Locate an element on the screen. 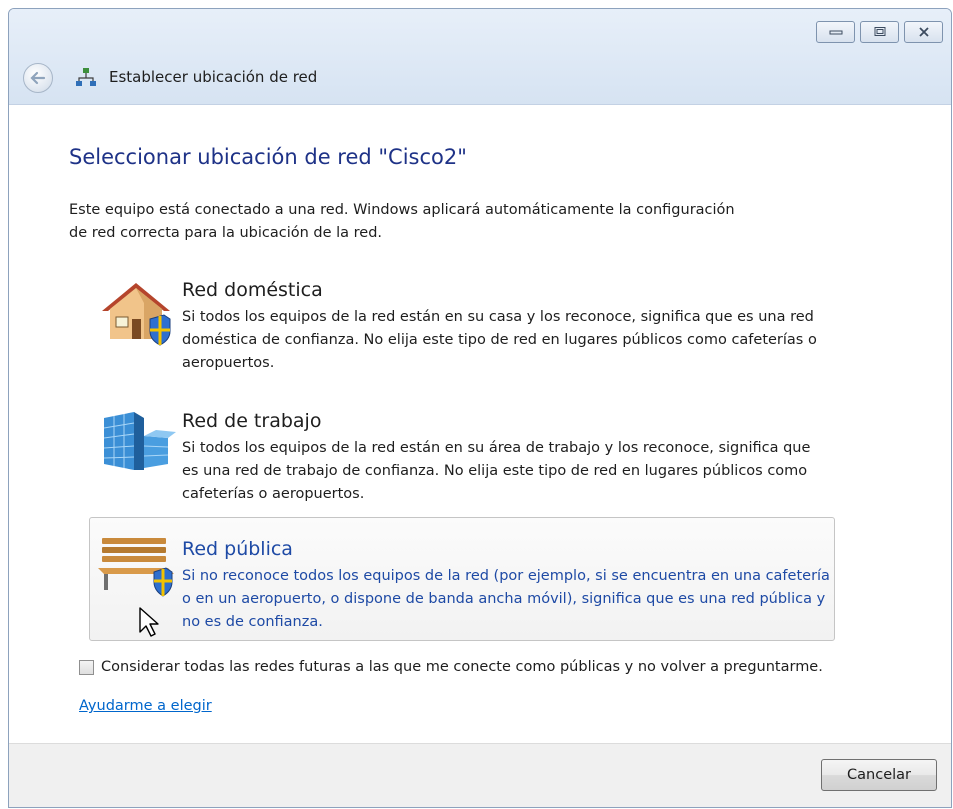 This screenshot has width=953, height=809. window-title: Establecer ubicación de red is located at coordinates (213, 77).